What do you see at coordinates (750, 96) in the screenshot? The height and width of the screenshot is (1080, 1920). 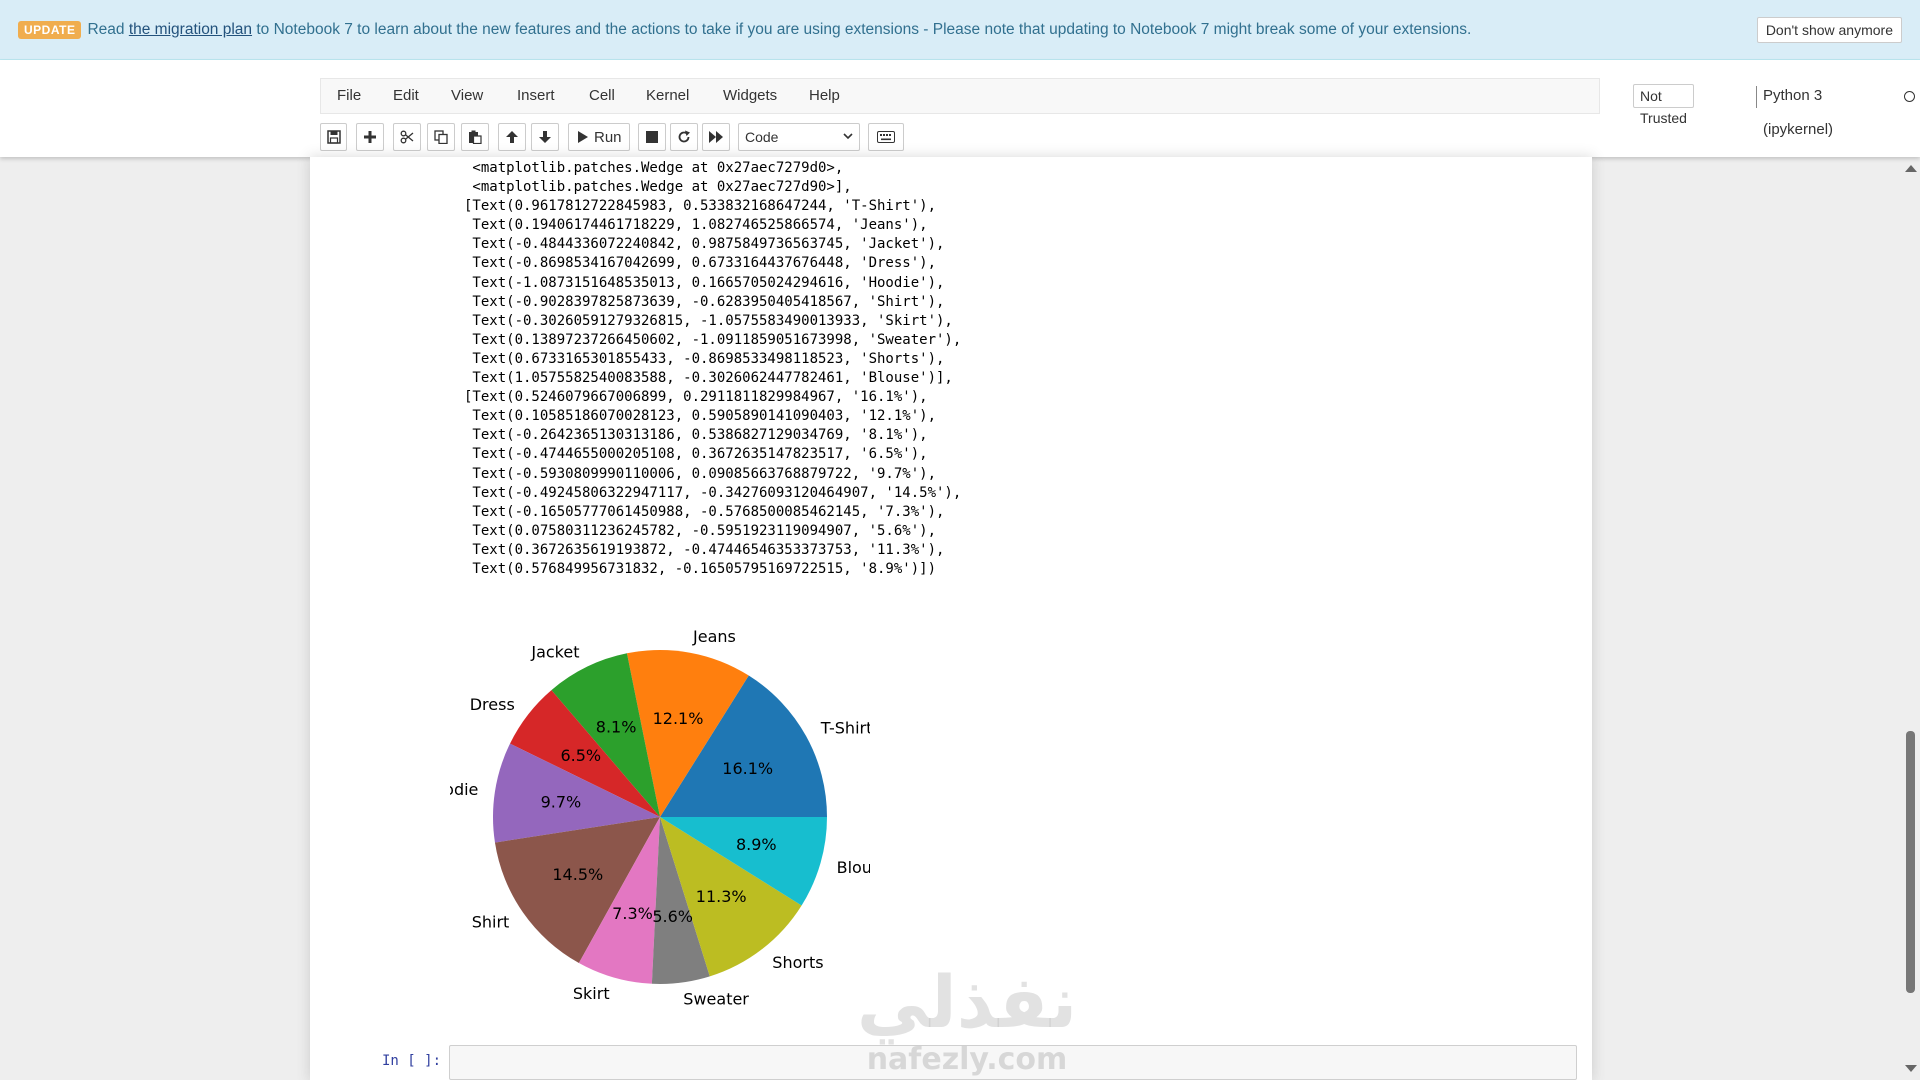 I see `menu-widgets: Widgets` at bounding box center [750, 96].